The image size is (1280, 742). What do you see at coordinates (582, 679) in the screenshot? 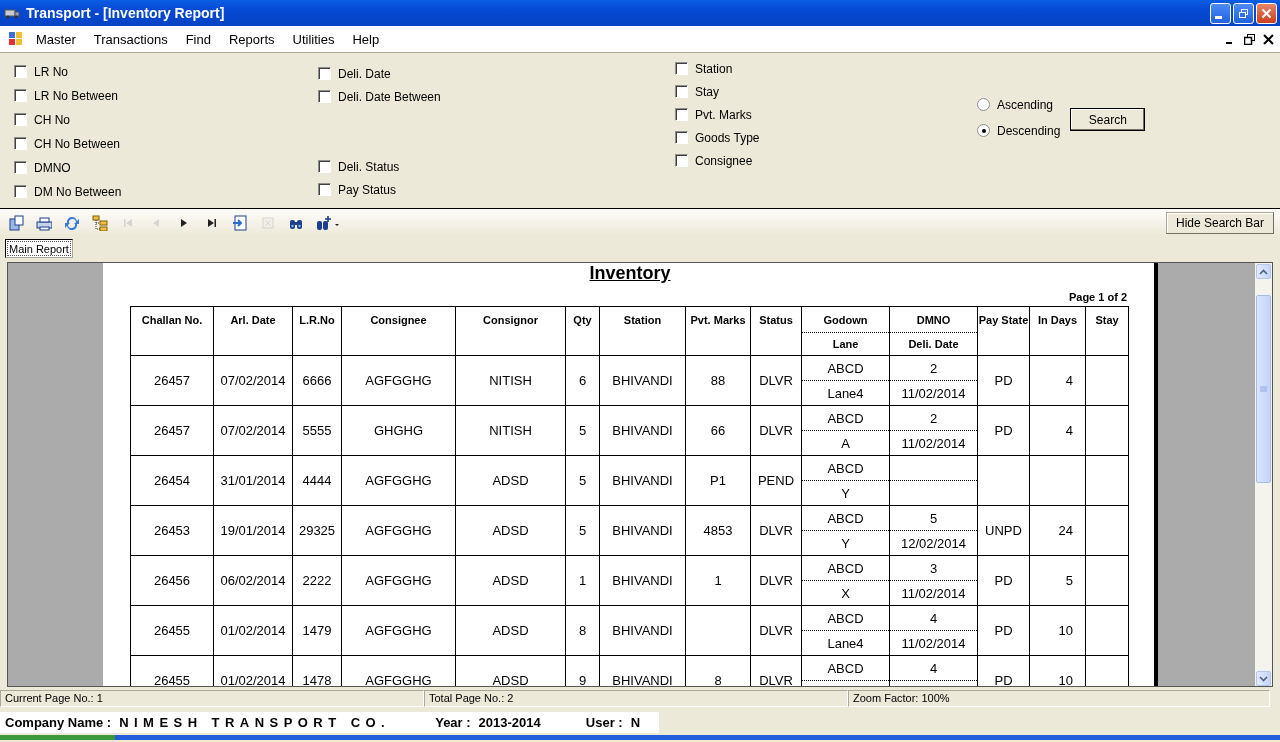
I see `table-cell: 9` at bounding box center [582, 679].